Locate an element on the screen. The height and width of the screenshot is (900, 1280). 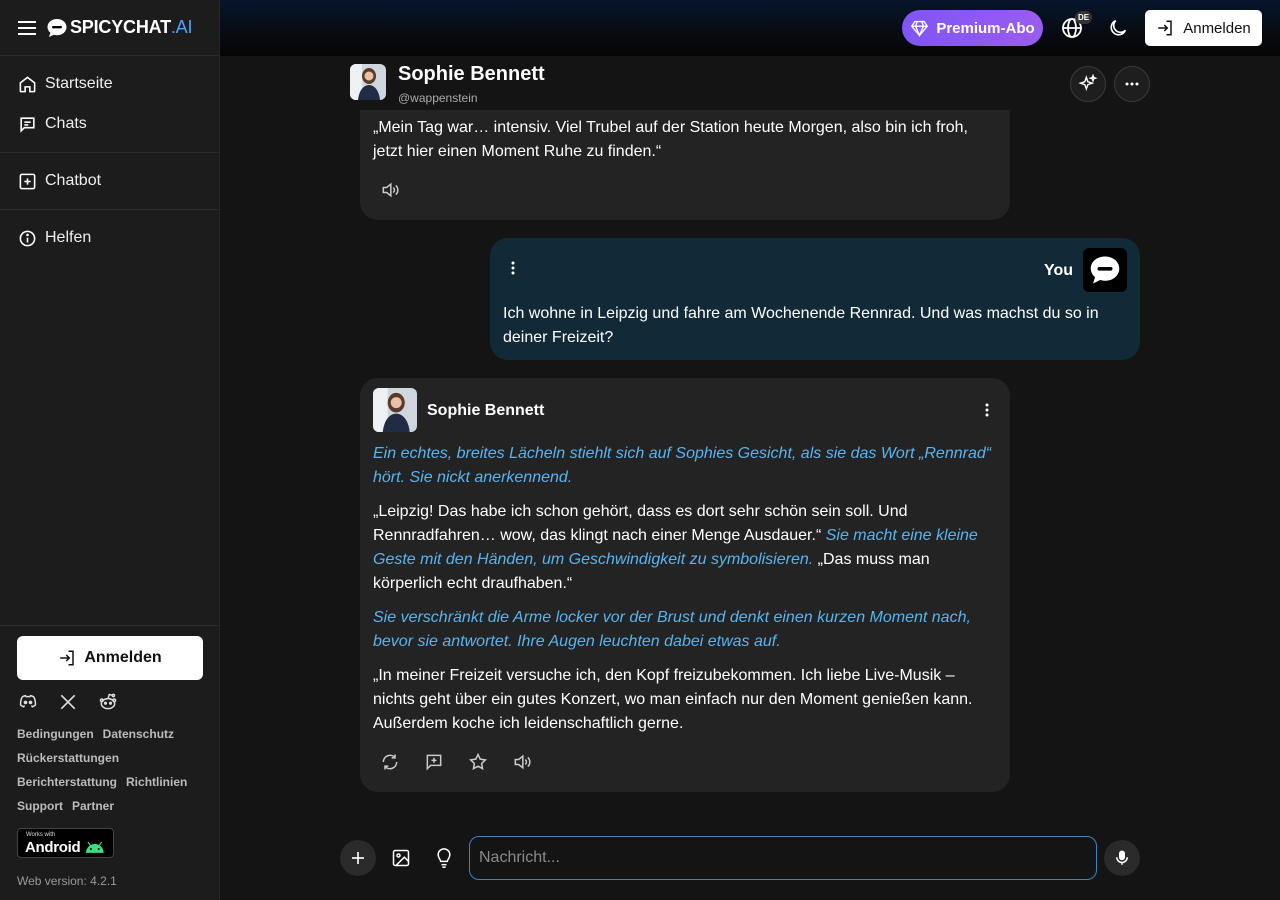
android-badge: Works with Android is located at coordinates (65, 843).